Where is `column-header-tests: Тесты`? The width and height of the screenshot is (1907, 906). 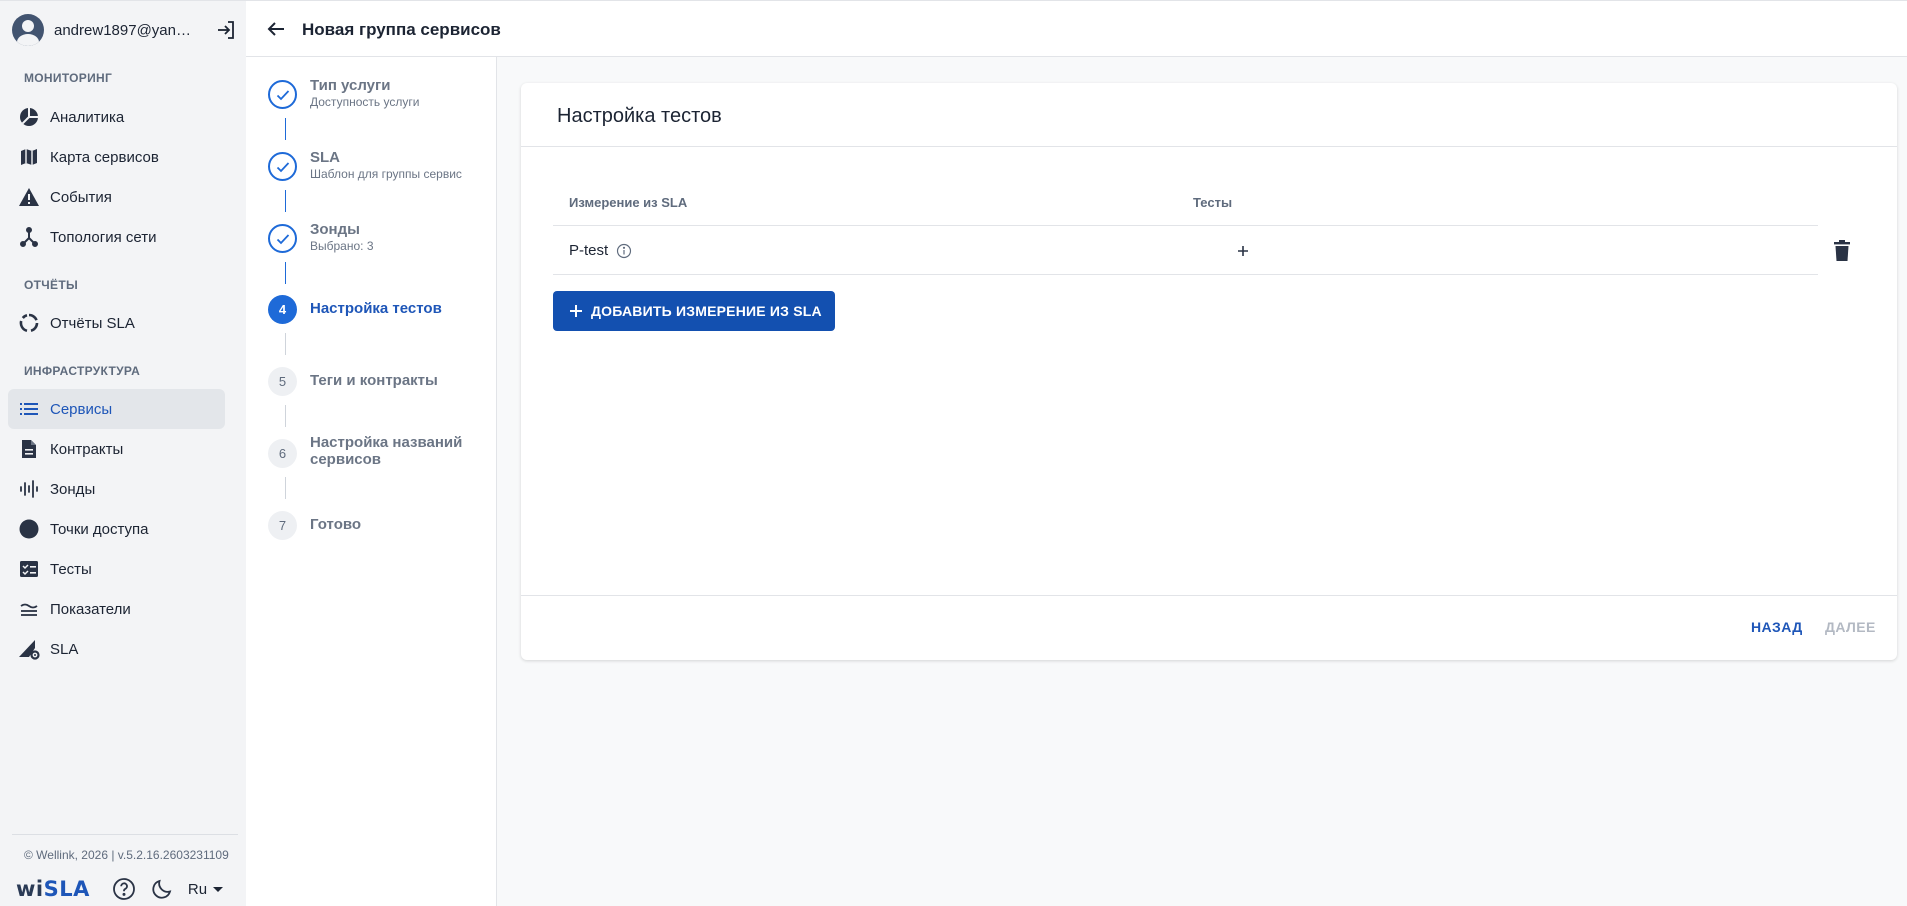 column-header-tests: Тесты is located at coordinates (1213, 202).